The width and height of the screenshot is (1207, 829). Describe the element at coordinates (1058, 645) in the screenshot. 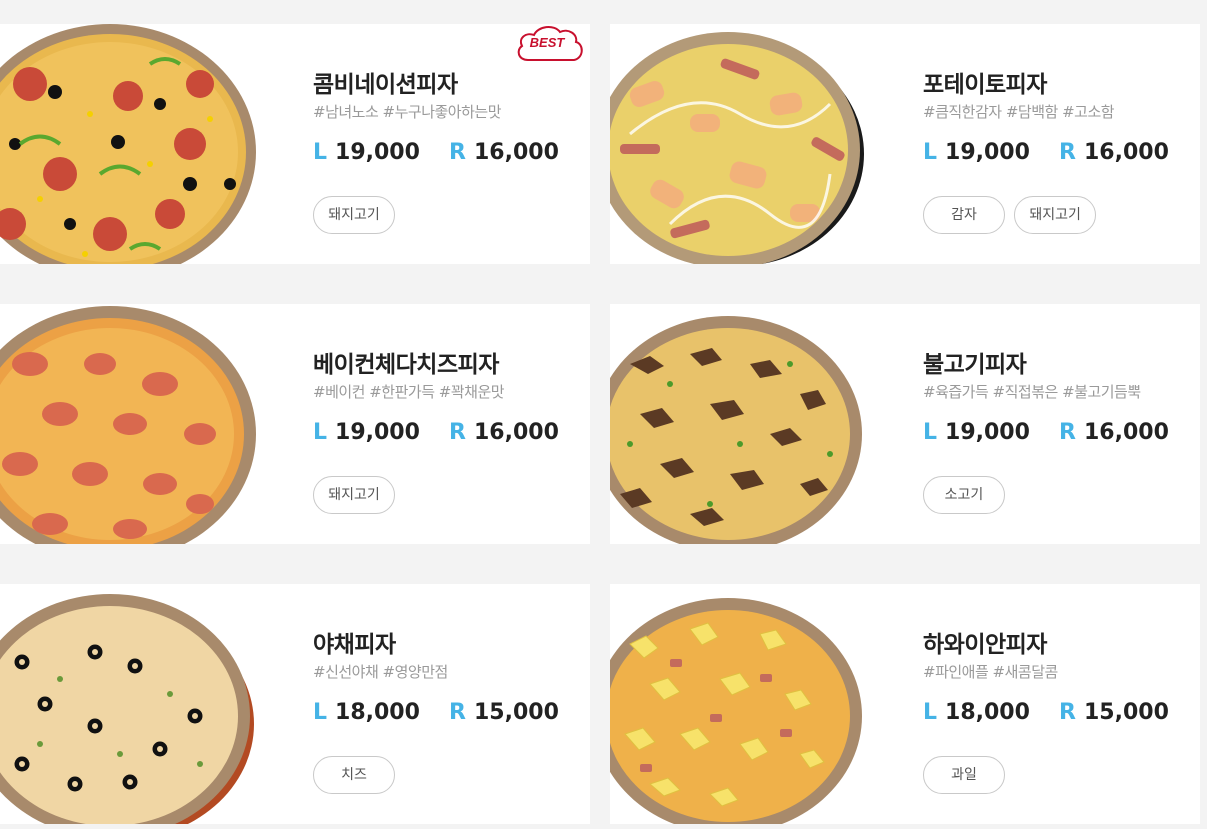

I see `product-name: 하와이안피자` at that location.